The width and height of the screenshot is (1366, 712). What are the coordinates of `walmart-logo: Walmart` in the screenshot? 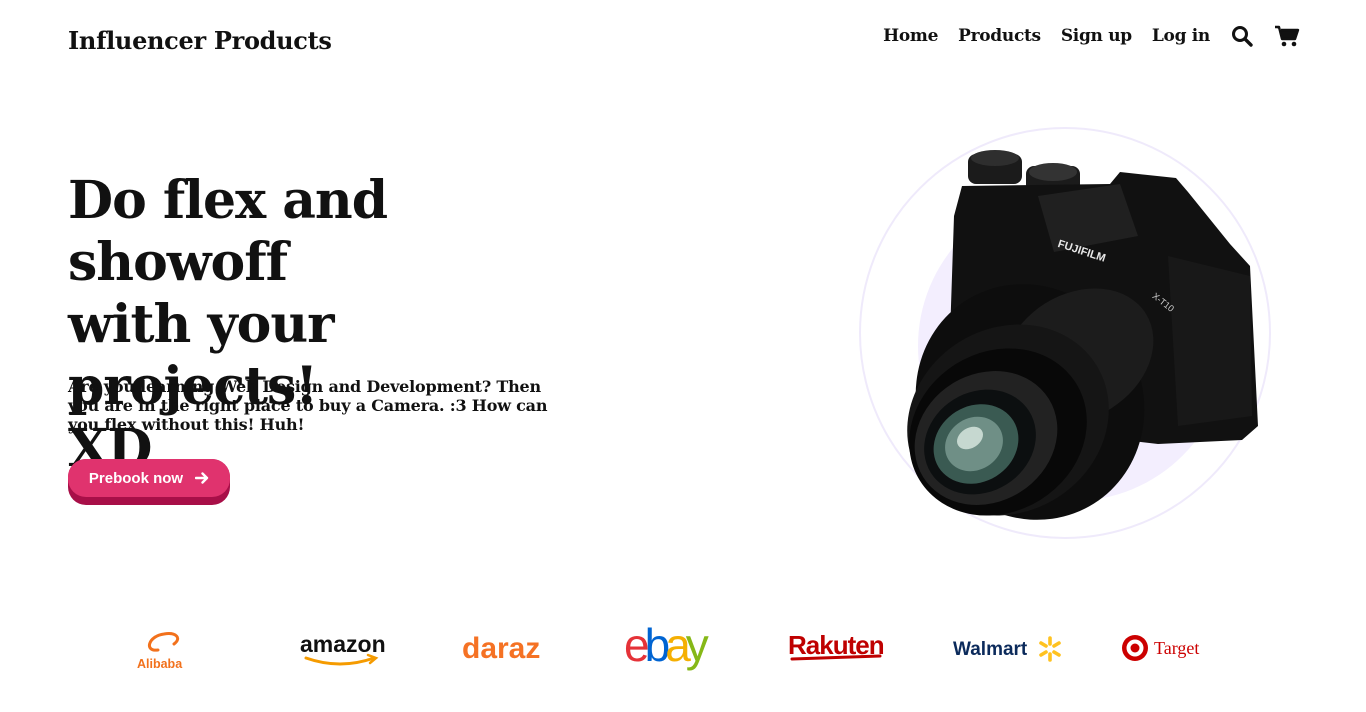 It's located at (1009, 647).